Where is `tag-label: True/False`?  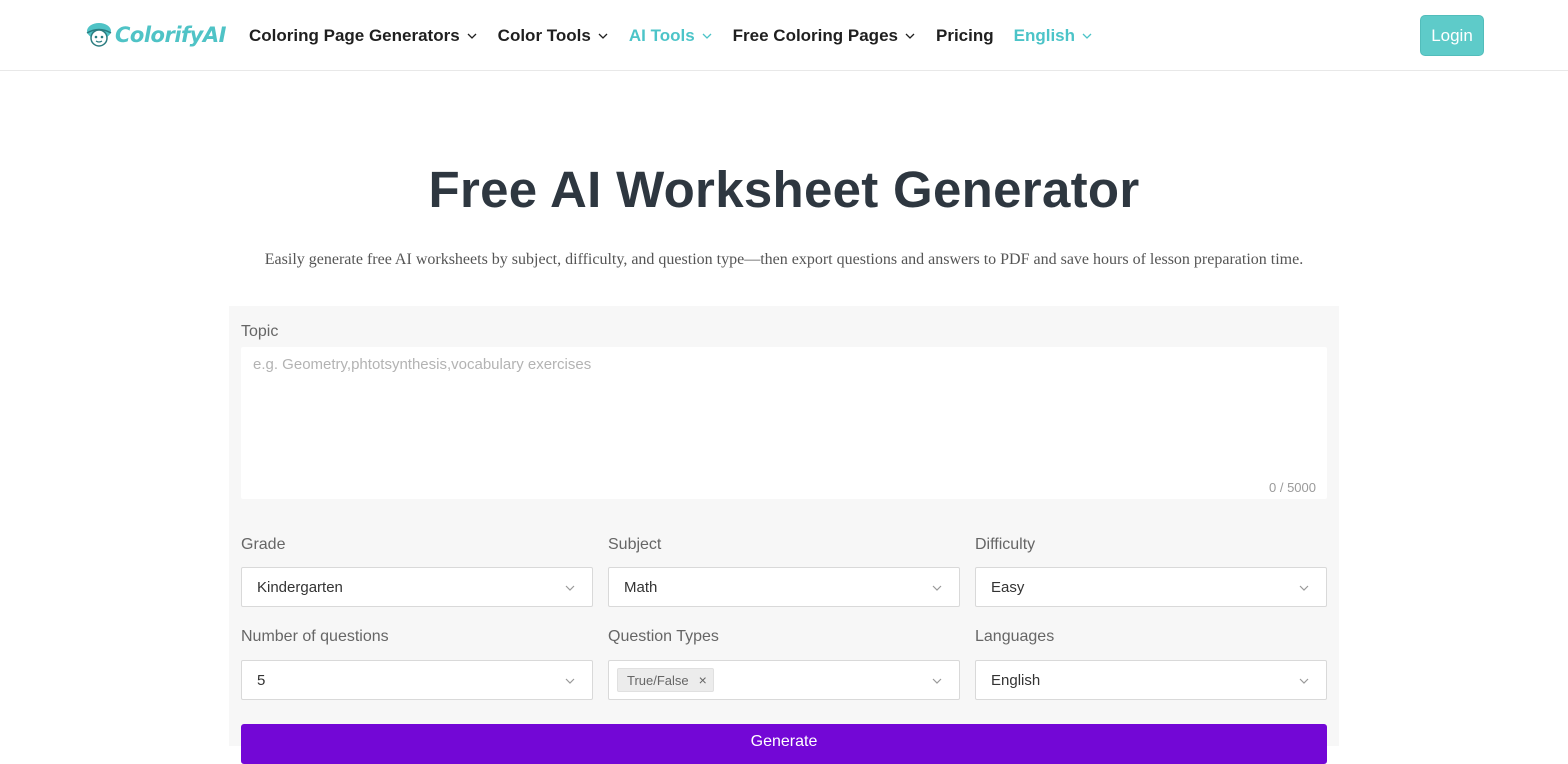 tag-label: True/False is located at coordinates (658, 680).